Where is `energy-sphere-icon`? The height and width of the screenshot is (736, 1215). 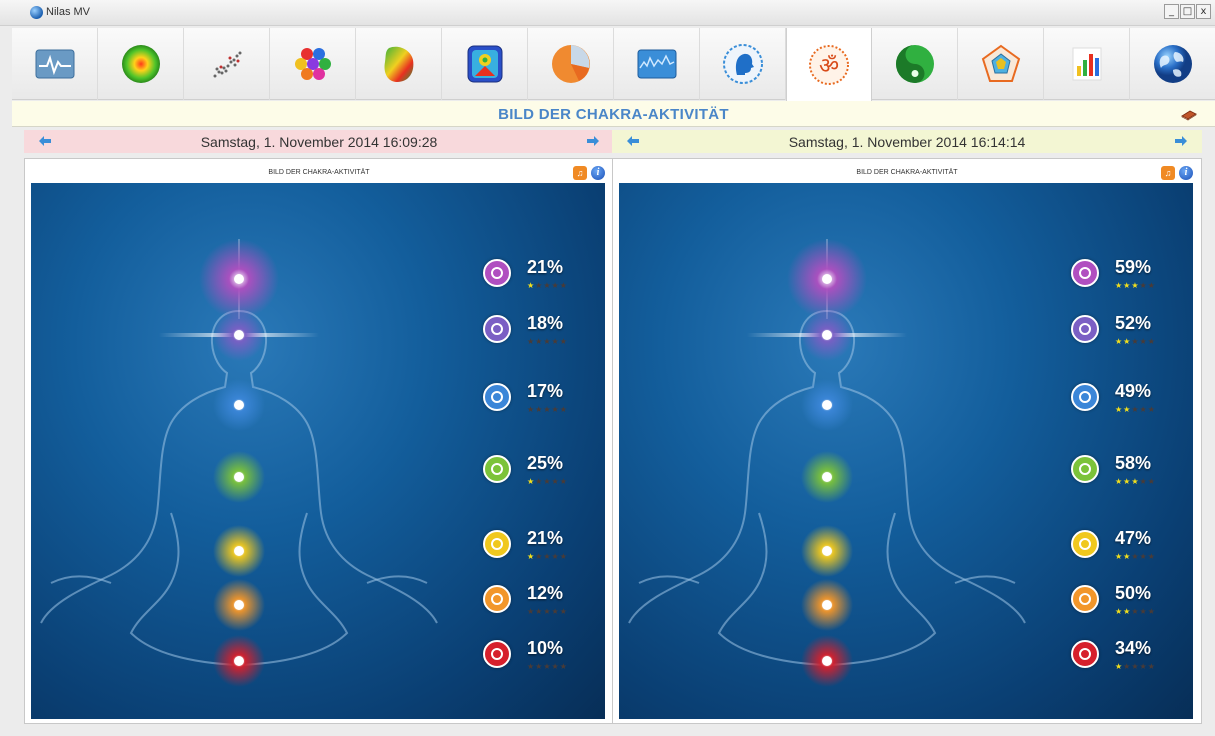
energy-sphere-icon is located at coordinates (140, 64).